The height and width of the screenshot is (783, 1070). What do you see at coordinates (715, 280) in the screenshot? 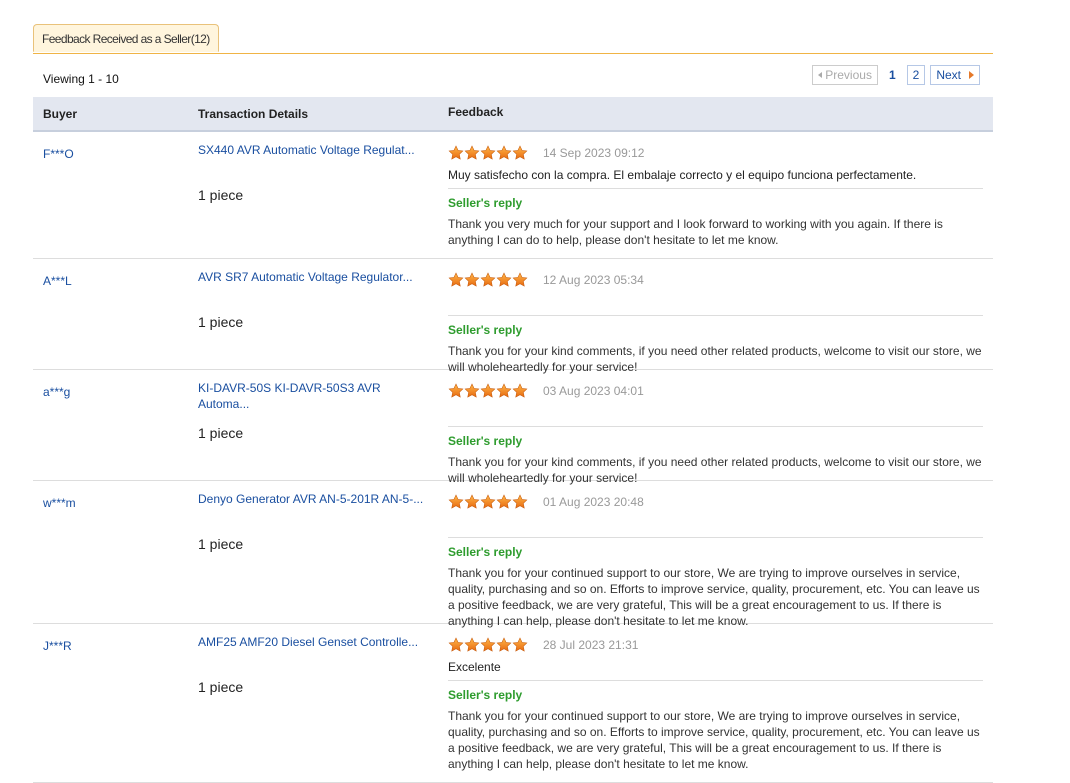
I see `feedback-header: 12 Aug 2023 05:34` at bounding box center [715, 280].